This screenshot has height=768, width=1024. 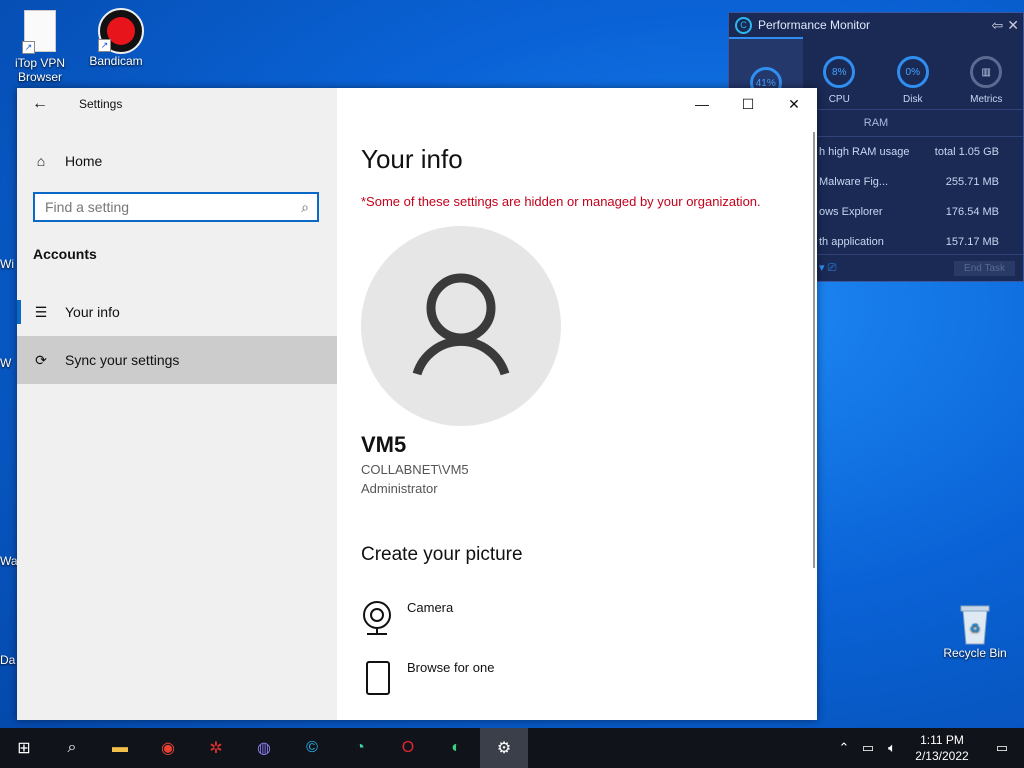 I want to click on notification-icon: ▭, so click(x=1002, y=748).